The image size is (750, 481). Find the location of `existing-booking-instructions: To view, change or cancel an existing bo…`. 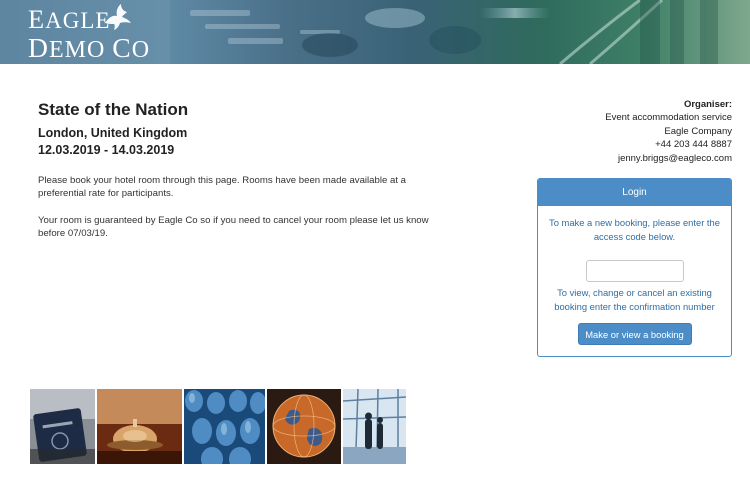

existing-booking-instructions: To view, change or cancel an existing bo… is located at coordinates (634, 299).